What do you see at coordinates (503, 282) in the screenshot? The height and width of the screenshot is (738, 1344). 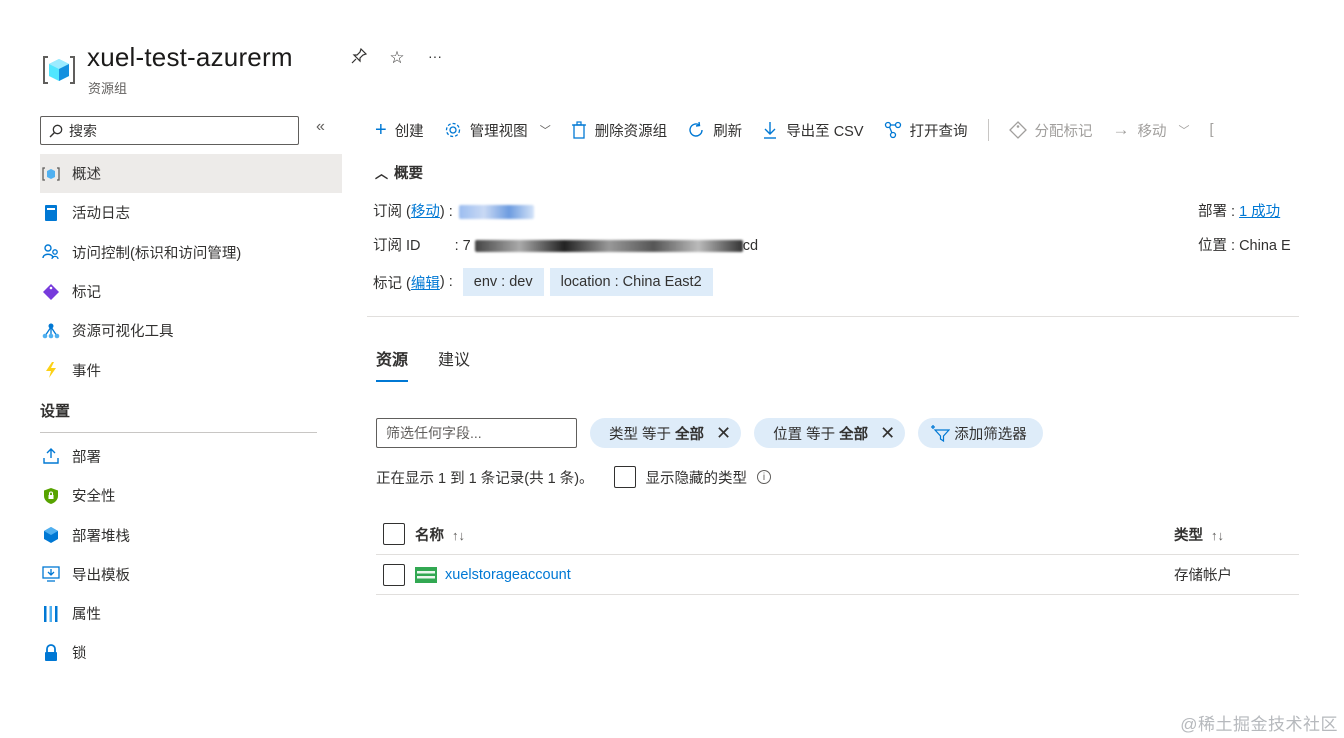 I see `tag-chip: env : dev` at bounding box center [503, 282].